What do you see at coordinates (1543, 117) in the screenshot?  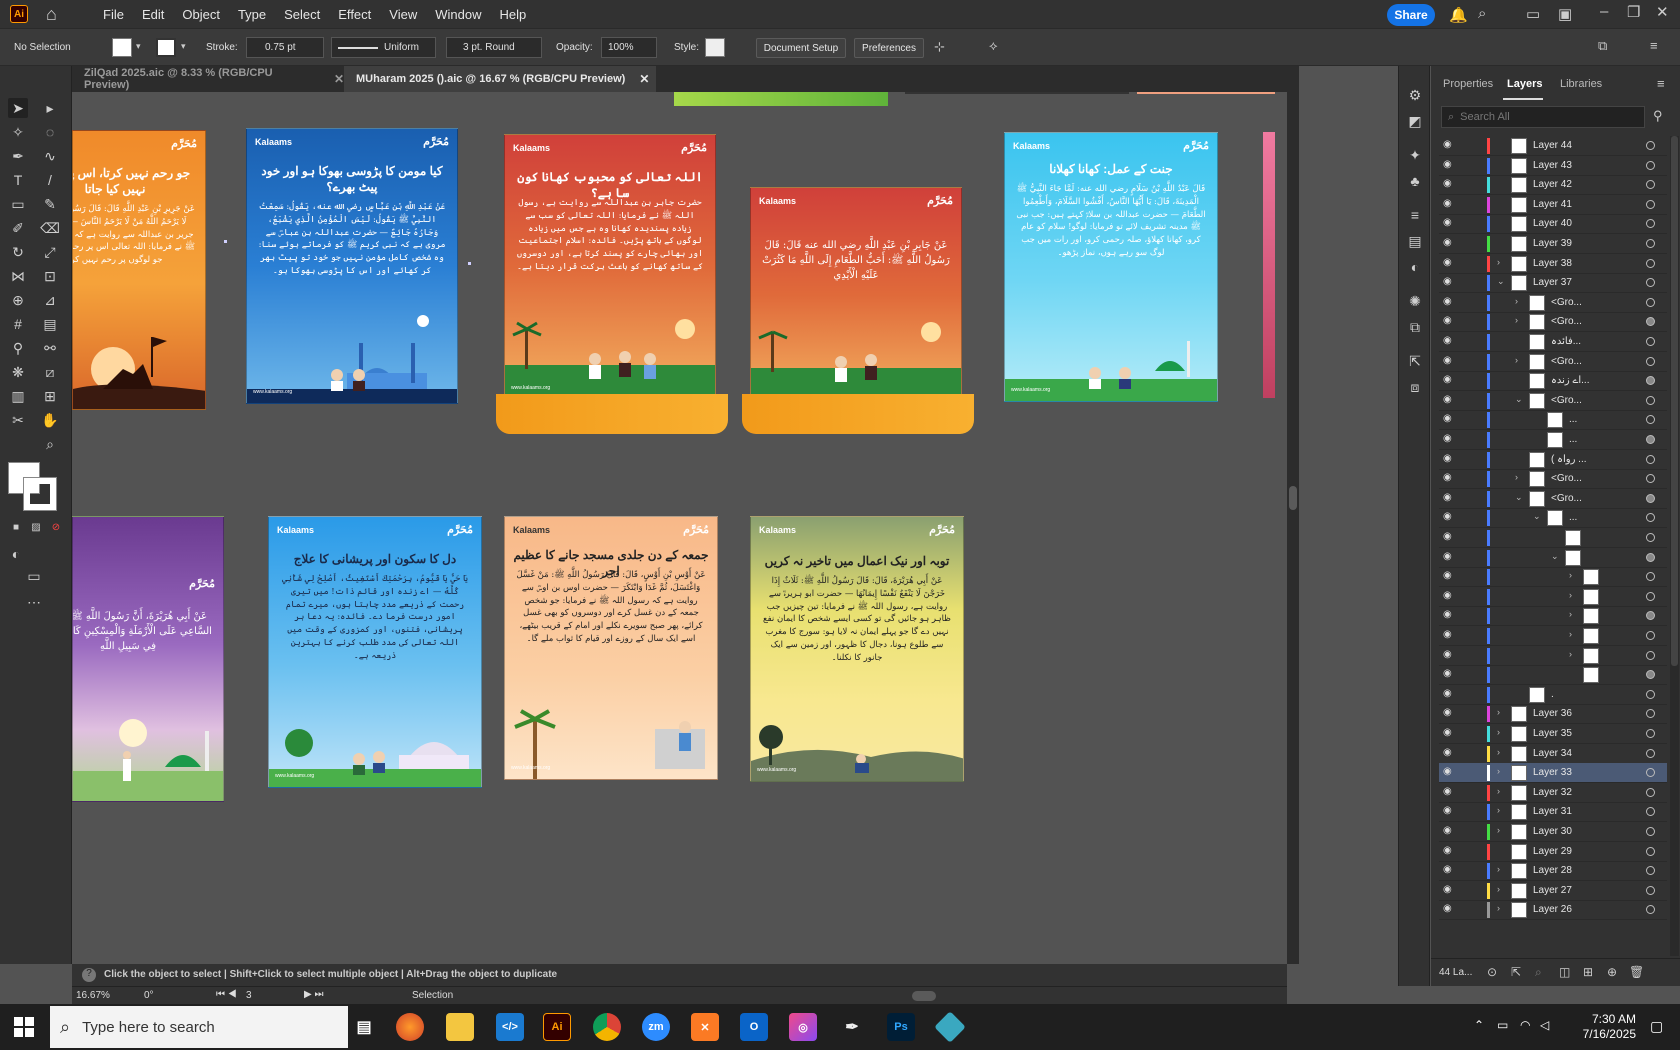 I see `layers-search-input: ⌕ Search All` at bounding box center [1543, 117].